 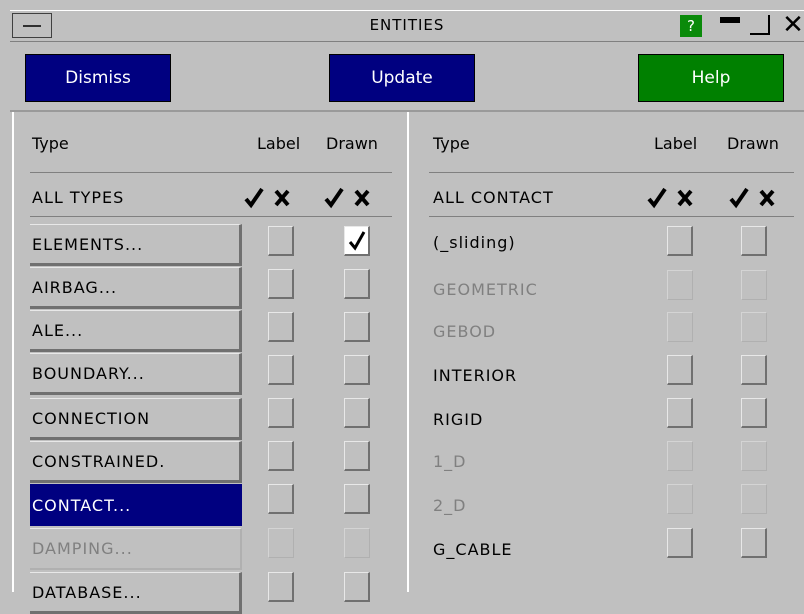 I want to click on label-checkbox-sliding, so click(x=680, y=241).